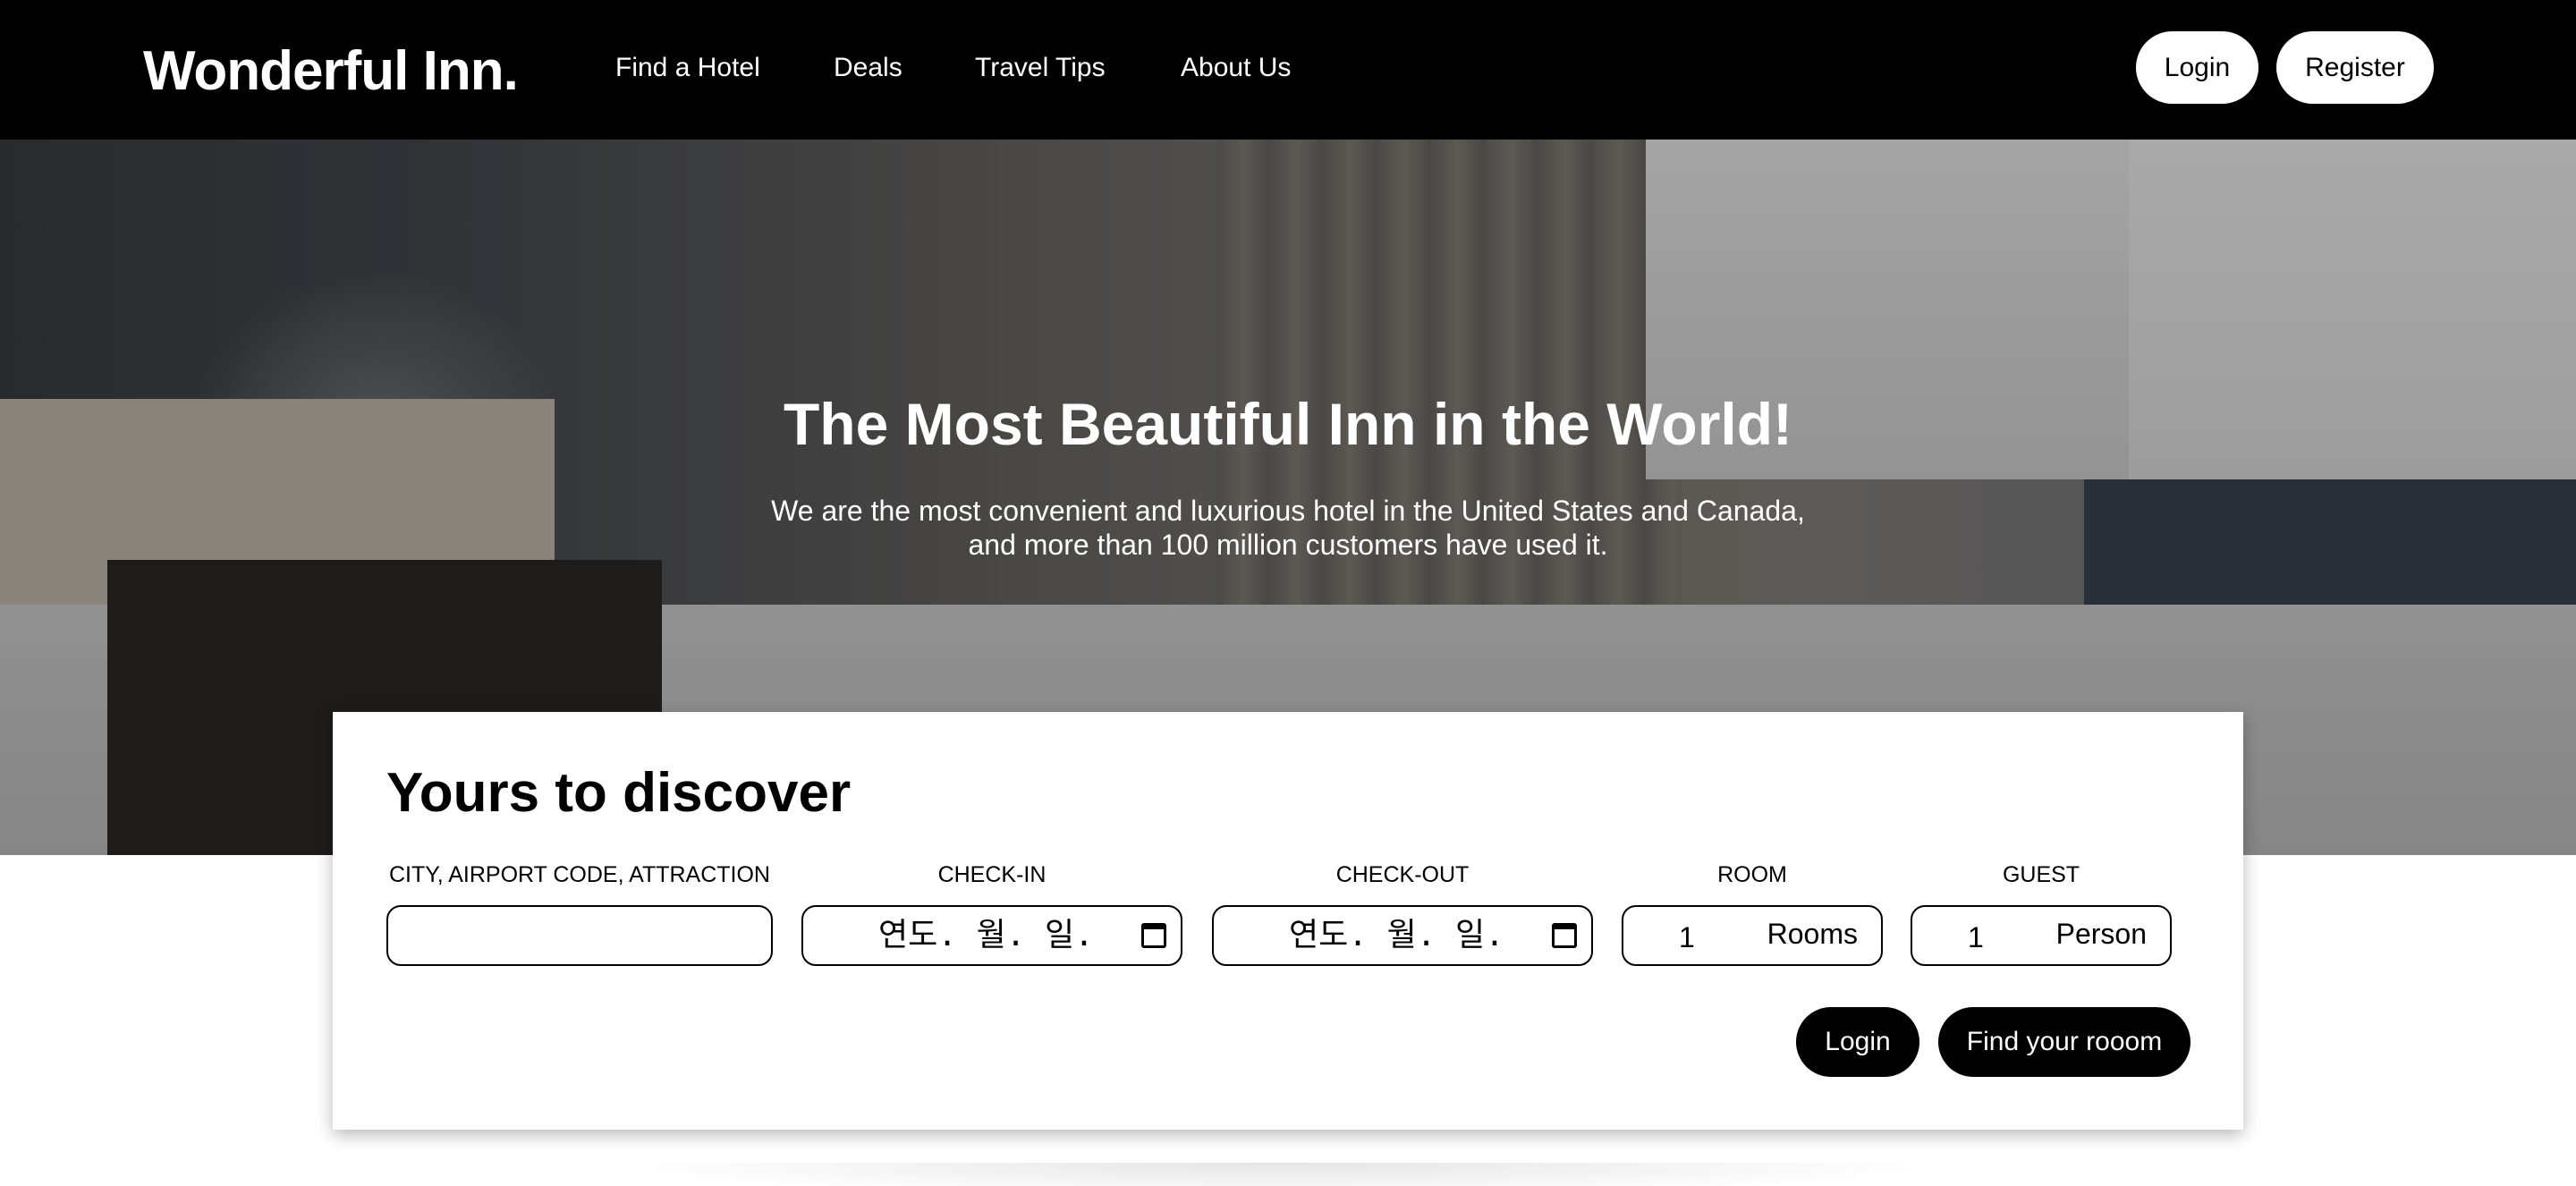  Describe the element at coordinates (1279, 1174) in the screenshot. I see `next-section-shadow` at that location.